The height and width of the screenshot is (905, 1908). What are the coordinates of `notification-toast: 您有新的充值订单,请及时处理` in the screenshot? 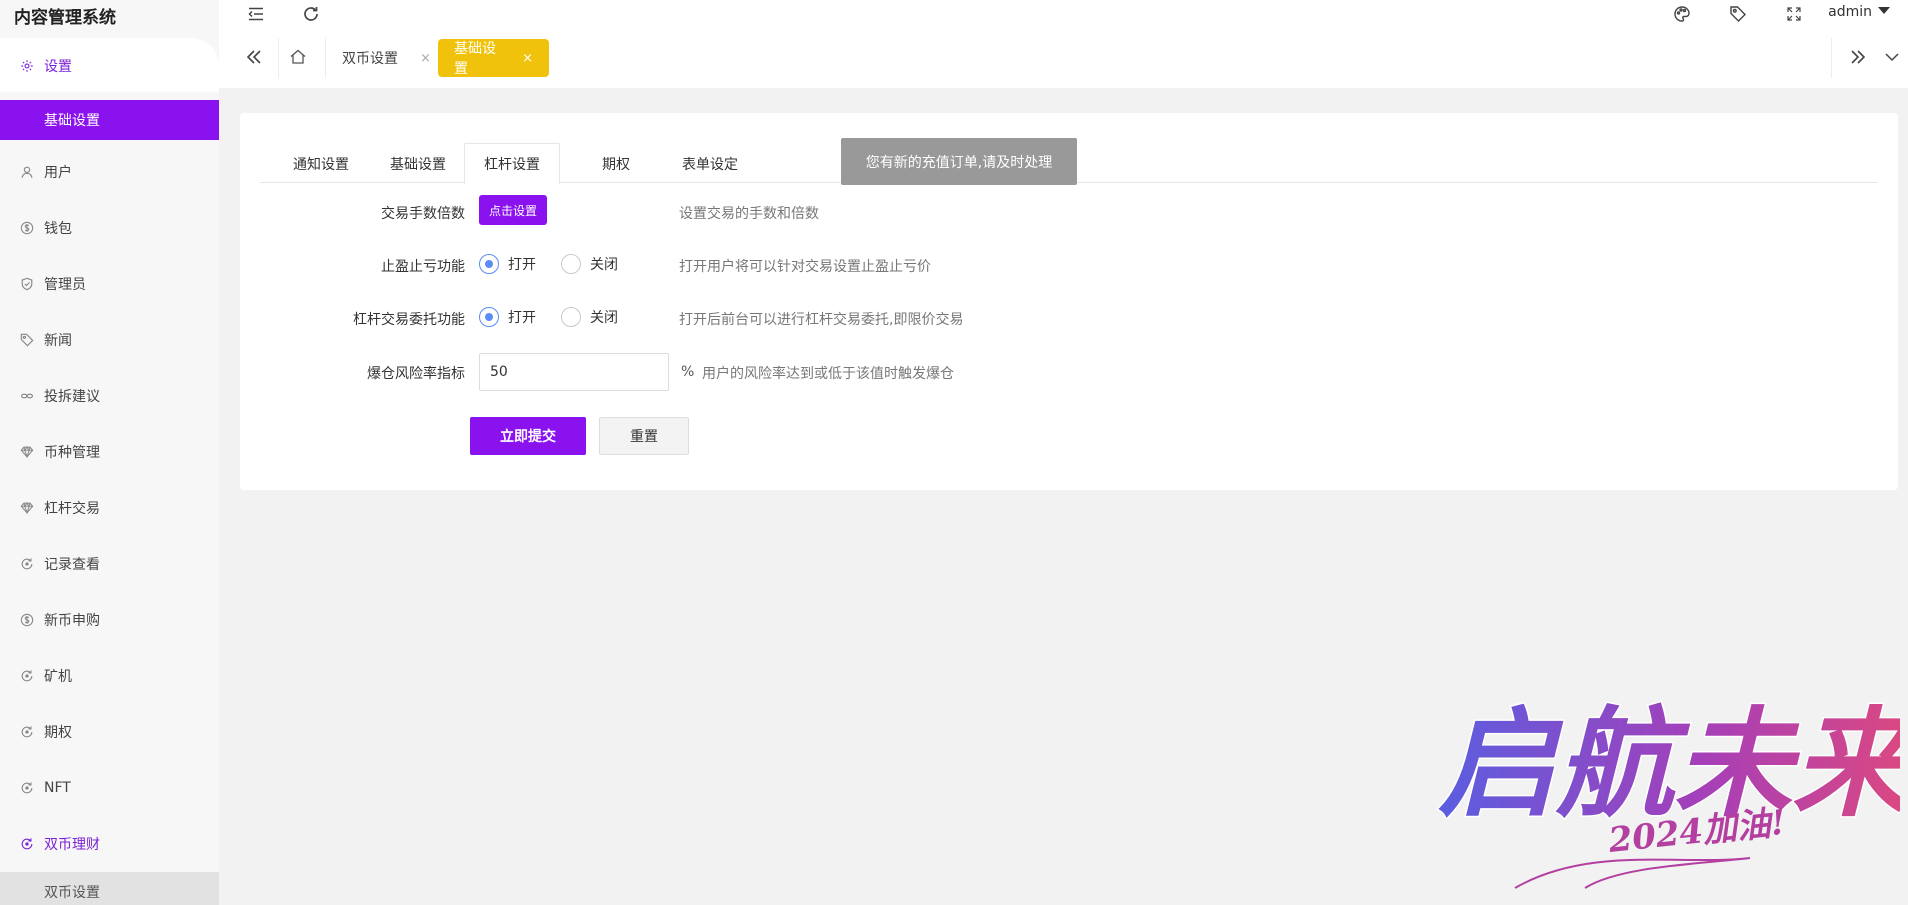 It's located at (959, 161).